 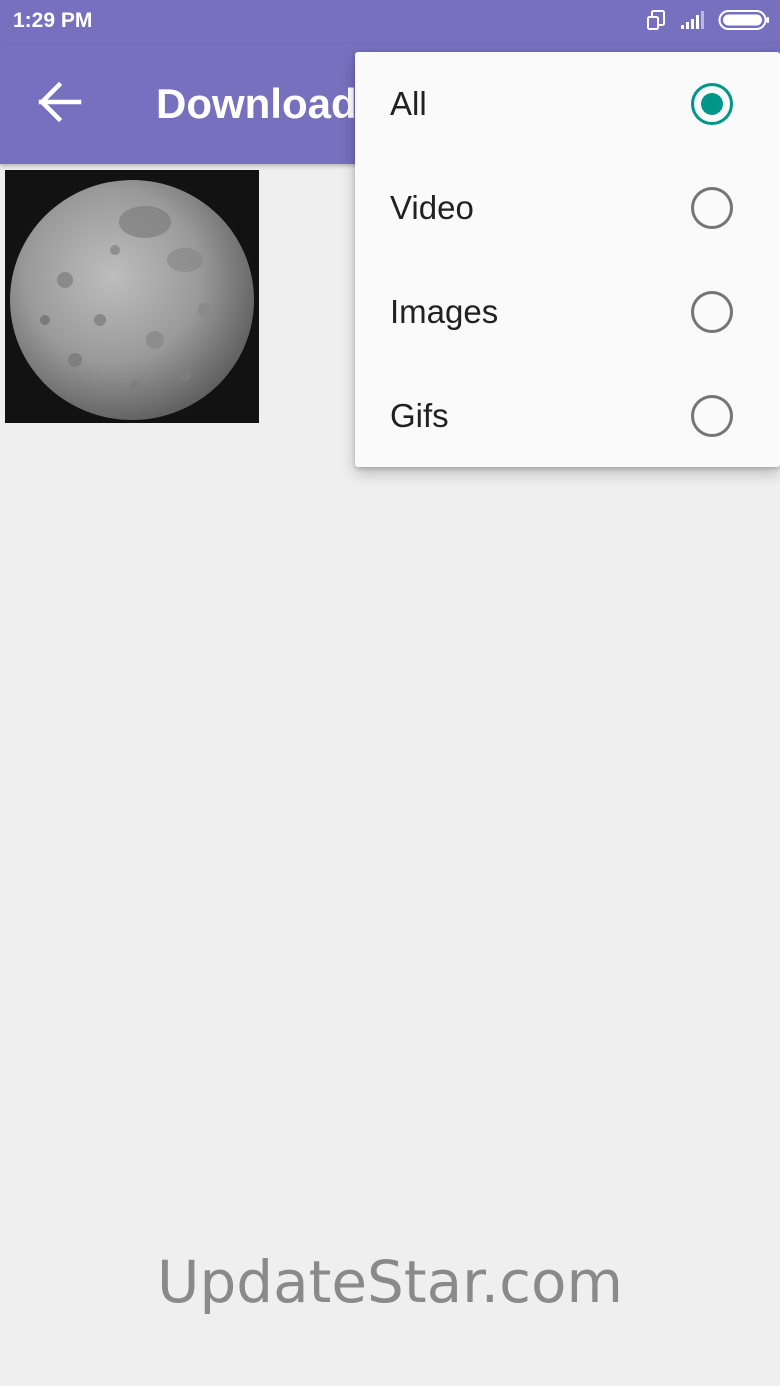 I want to click on watermark: UpdateStar.com, so click(x=390, y=1282).